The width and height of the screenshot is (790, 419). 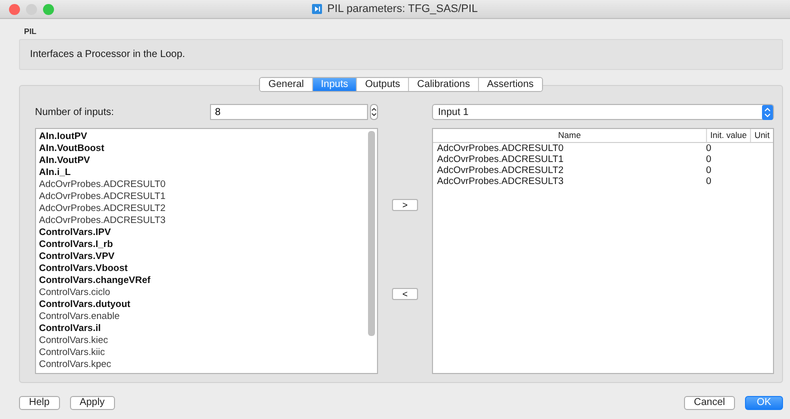 I want to click on list-item: AIn.VoutPV, so click(x=201, y=161).